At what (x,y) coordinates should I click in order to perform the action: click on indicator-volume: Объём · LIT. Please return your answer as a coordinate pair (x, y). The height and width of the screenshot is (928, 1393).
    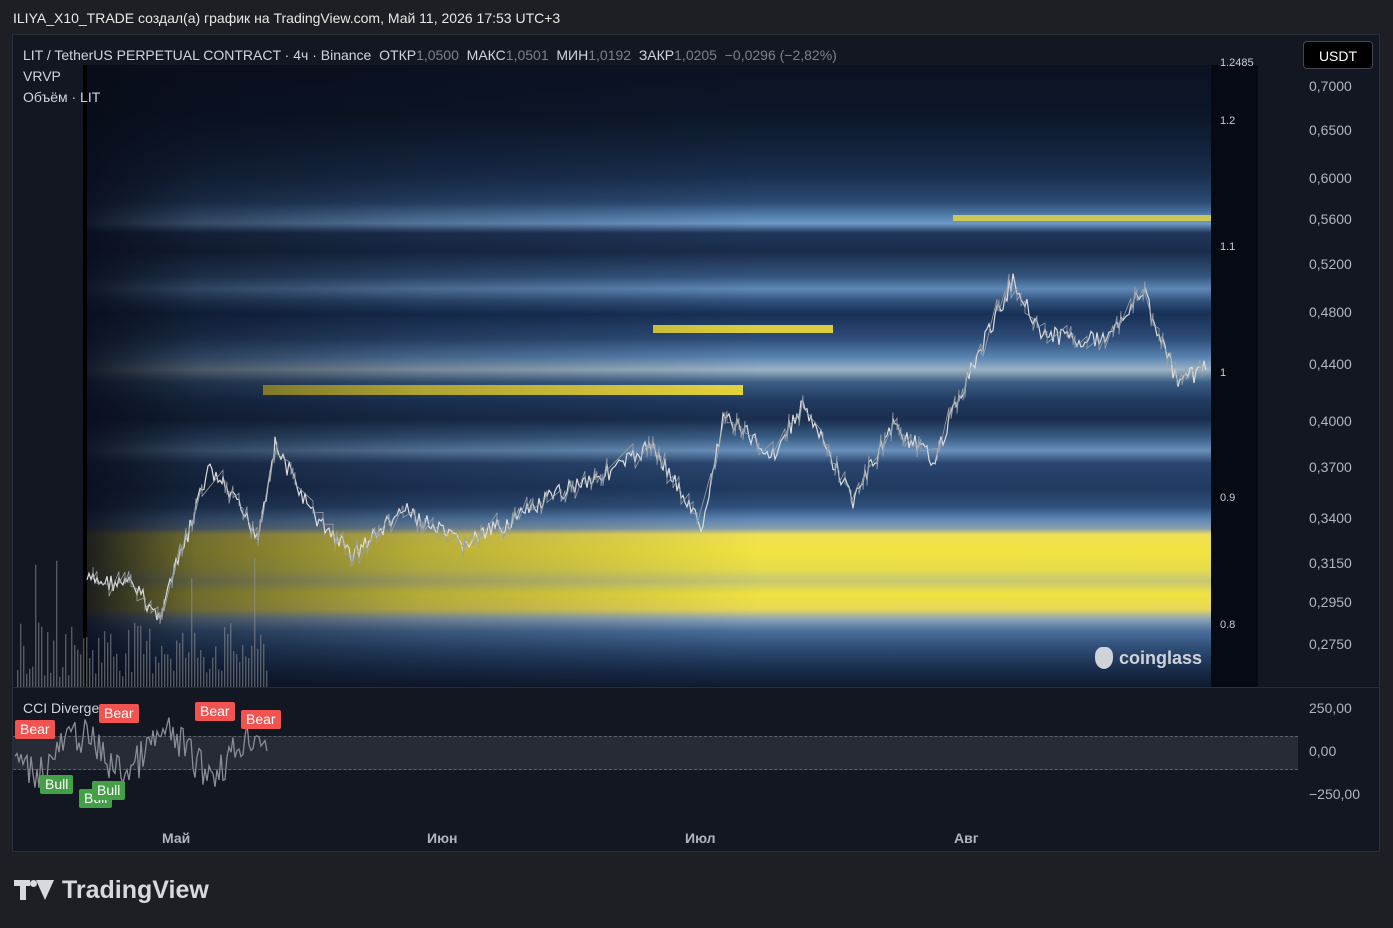
    Looking at the image, I should click on (430, 97).